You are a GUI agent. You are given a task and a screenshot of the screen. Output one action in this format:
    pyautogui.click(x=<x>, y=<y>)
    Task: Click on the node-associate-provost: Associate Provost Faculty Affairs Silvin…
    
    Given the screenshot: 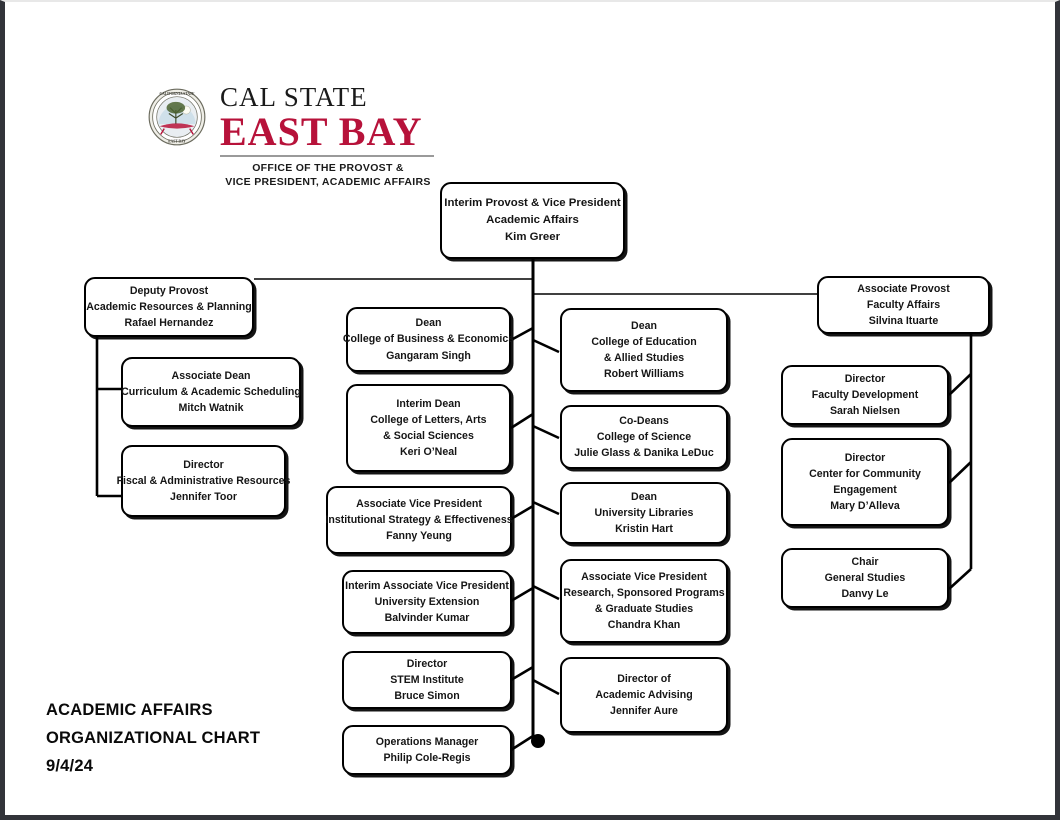 What is the action you would take?
    pyautogui.click(x=903, y=305)
    